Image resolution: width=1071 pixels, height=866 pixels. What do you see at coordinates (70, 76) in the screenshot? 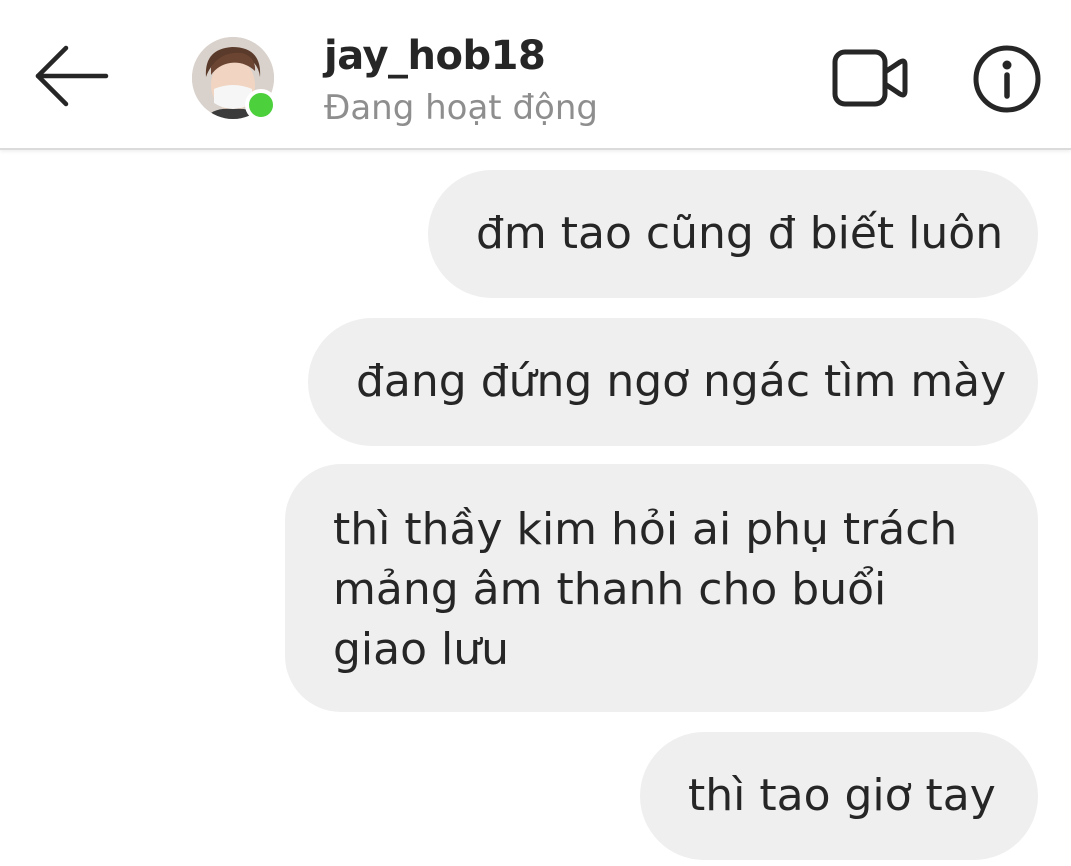
I see `arrow-left-icon` at bounding box center [70, 76].